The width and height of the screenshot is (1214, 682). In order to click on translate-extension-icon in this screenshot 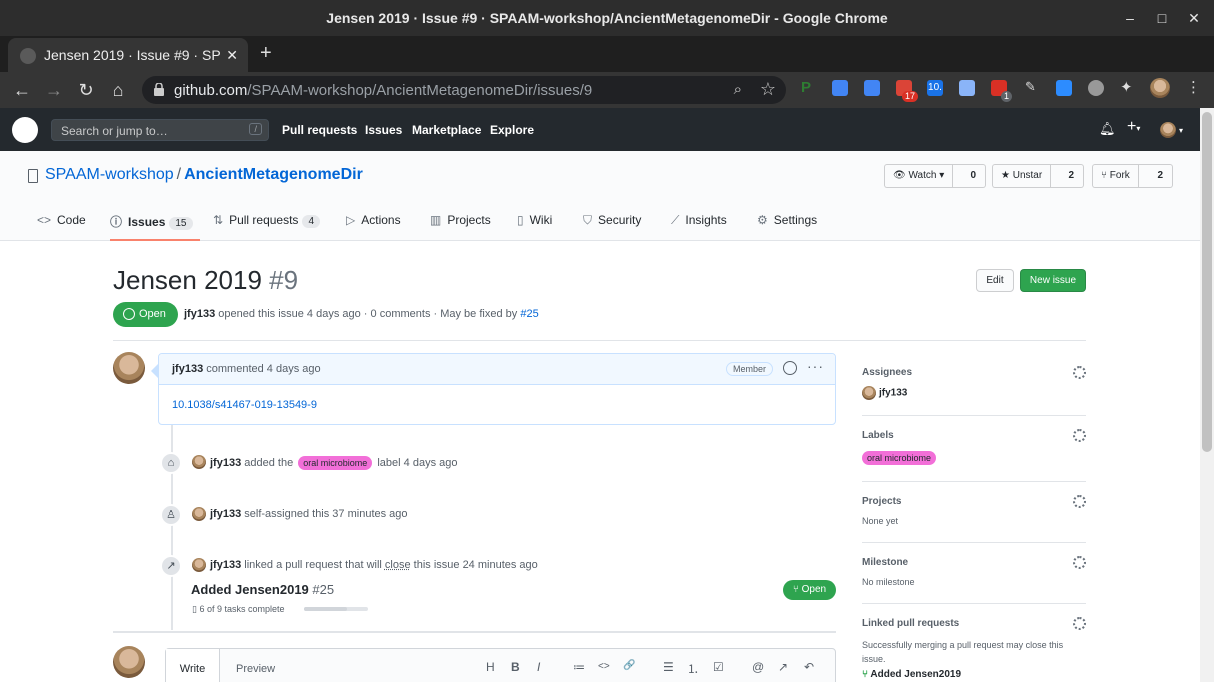, I will do `click(872, 88)`.